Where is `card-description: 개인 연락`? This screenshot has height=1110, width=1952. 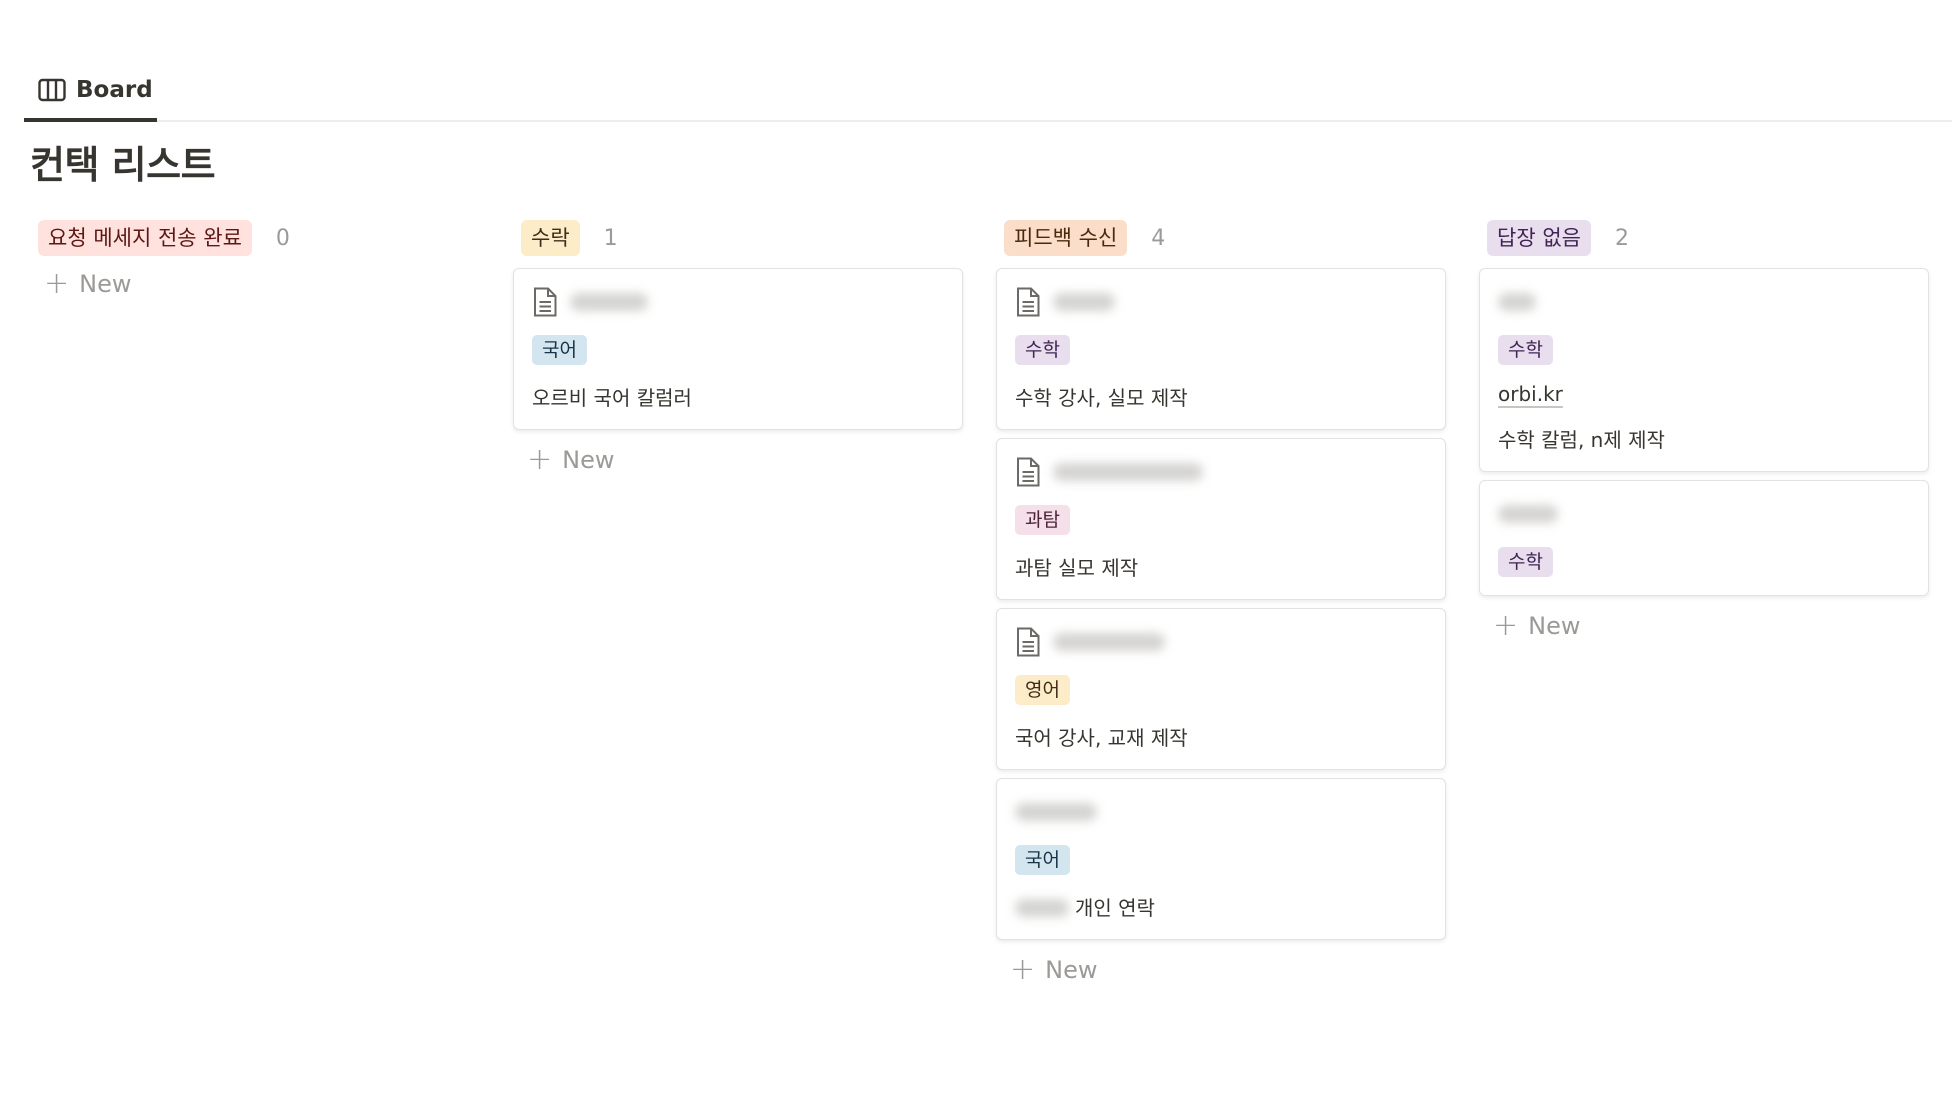
card-description: 개인 연락 is located at coordinates (1221, 908).